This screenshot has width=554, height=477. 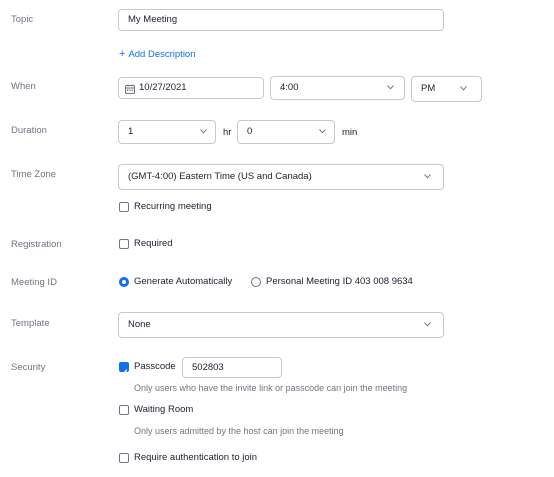 I want to click on passcode-input: 502803, so click(x=232, y=367).